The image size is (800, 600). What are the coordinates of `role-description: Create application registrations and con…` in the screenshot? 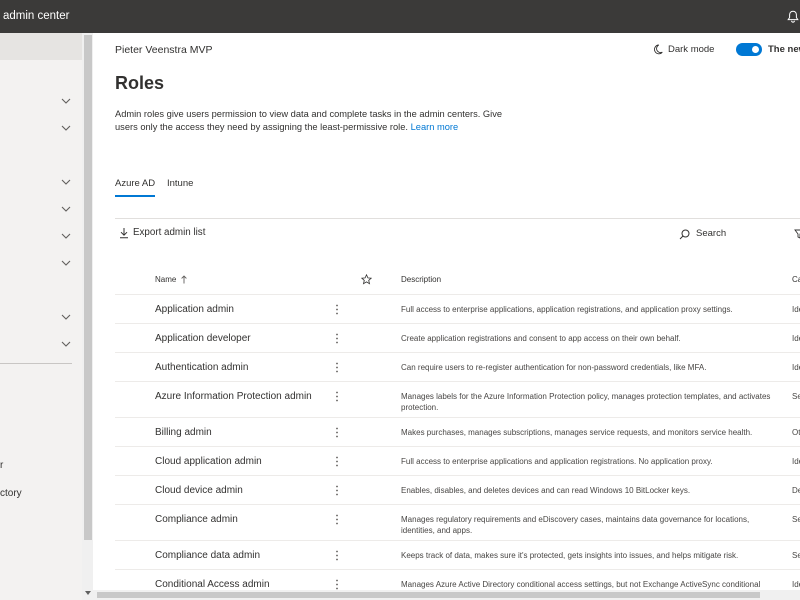 It's located at (541, 338).